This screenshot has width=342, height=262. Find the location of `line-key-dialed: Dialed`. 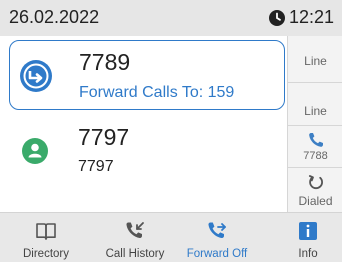

line-key-dialed: Dialed is located at coordinates (315, 190).